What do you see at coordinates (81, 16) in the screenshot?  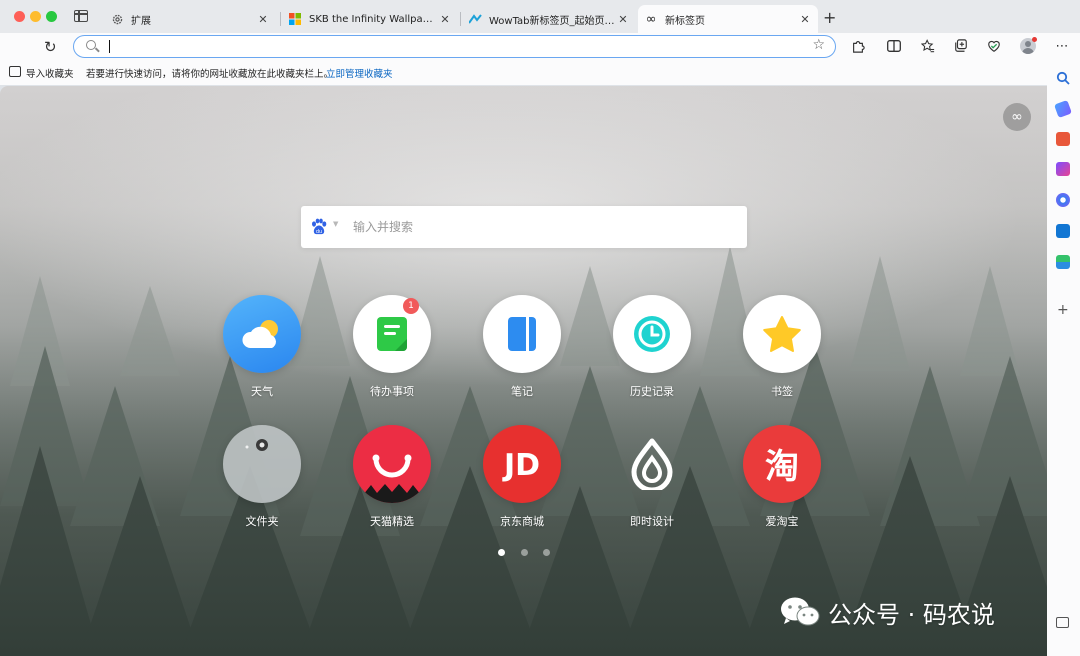 I see `tab-actions-icon` at bounding box center [81, 16].